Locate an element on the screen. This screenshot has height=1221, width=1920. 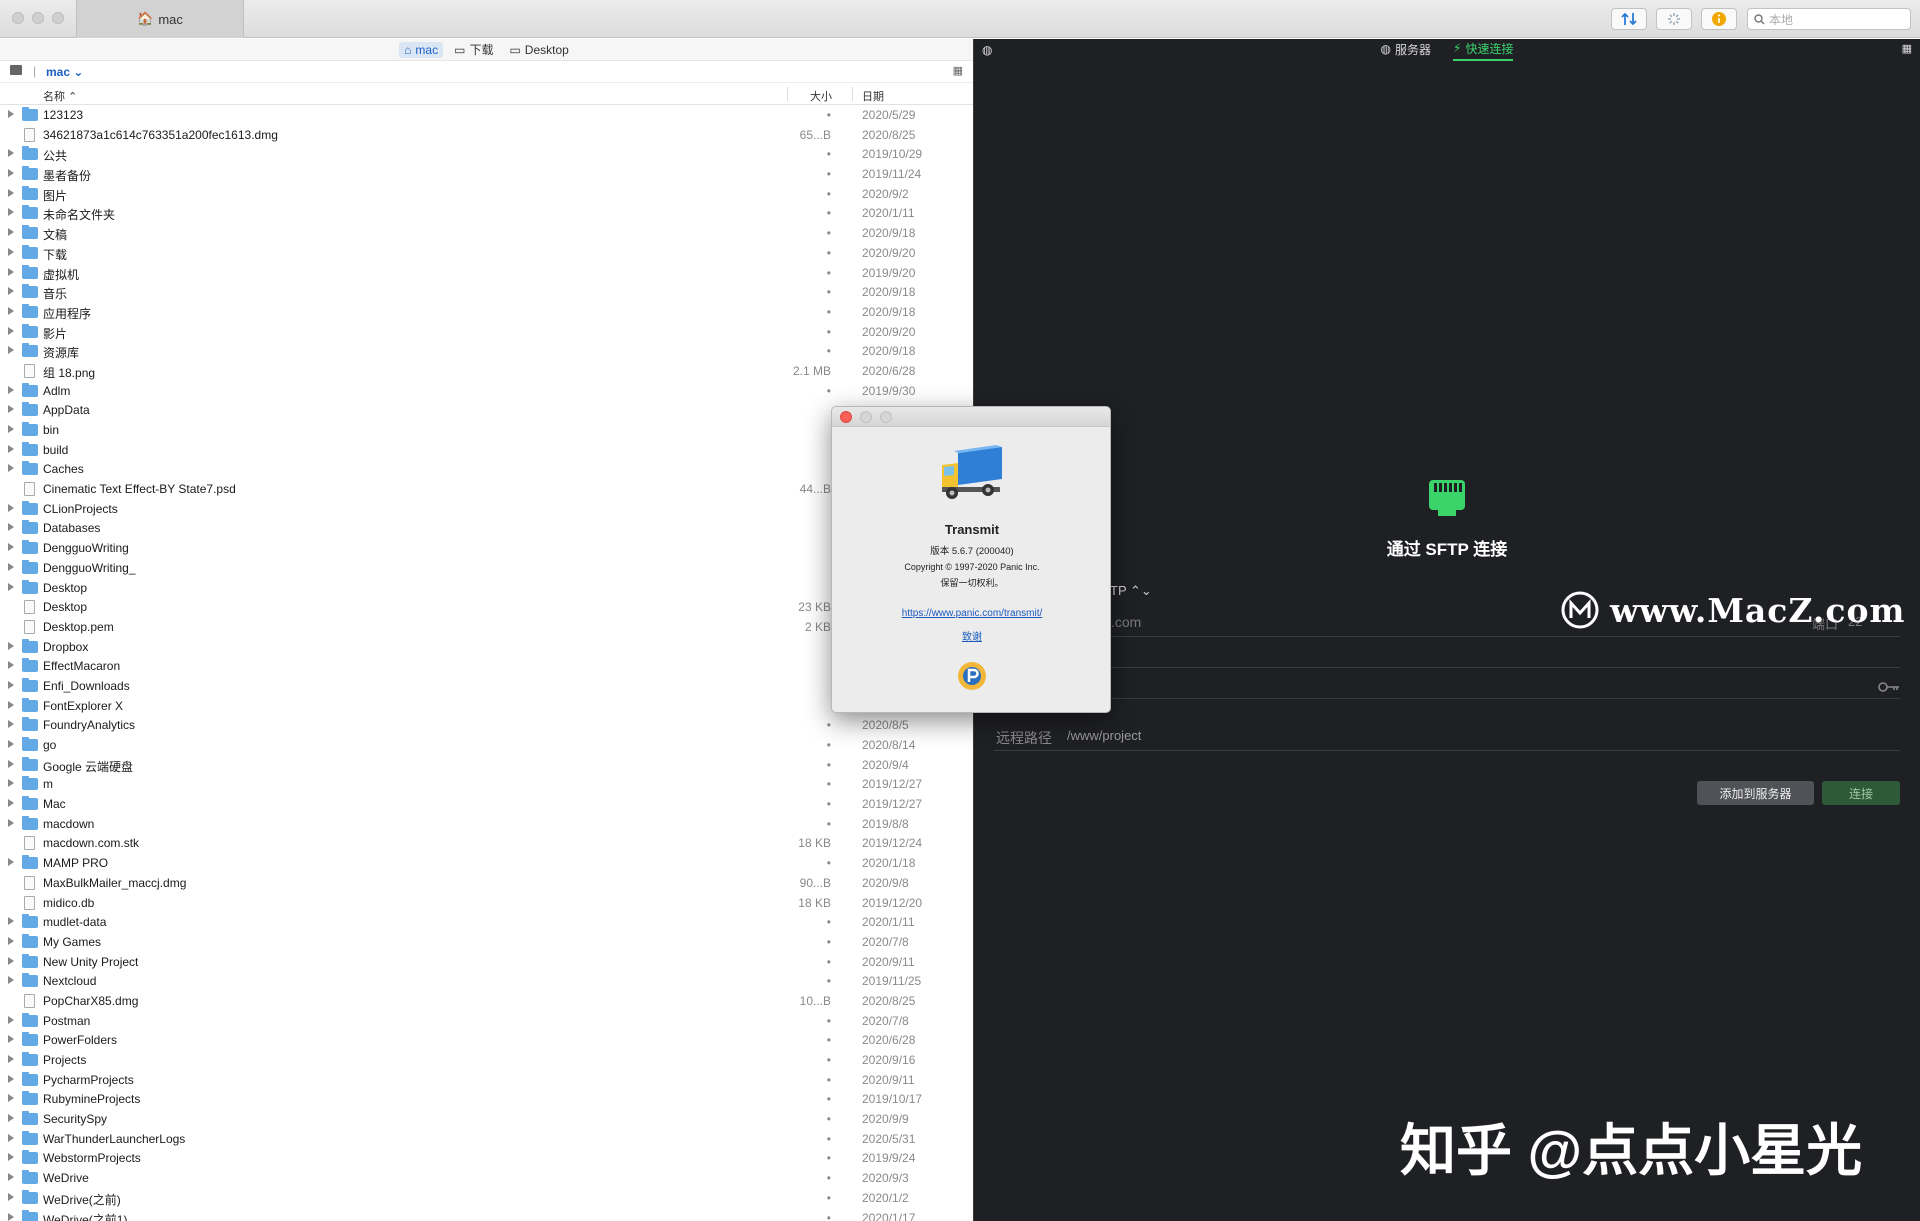
file-row: 文稿 • 2020/9/18 is located at coordinates (486, 233).